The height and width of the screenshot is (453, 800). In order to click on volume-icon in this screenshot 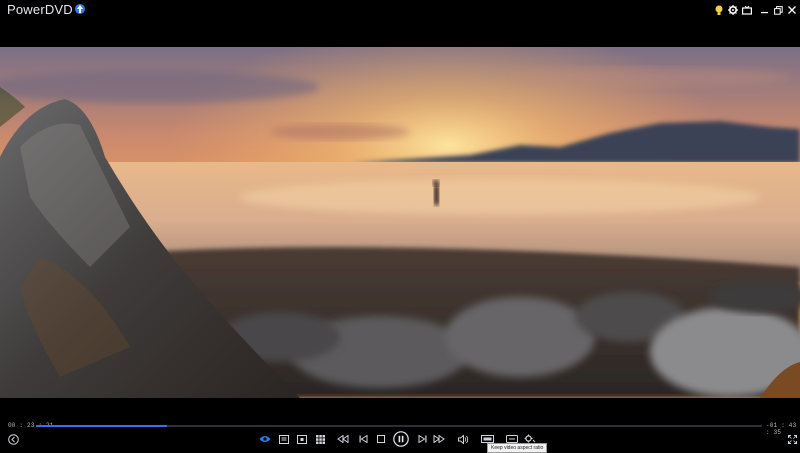, I will do `click(463, 439)`.